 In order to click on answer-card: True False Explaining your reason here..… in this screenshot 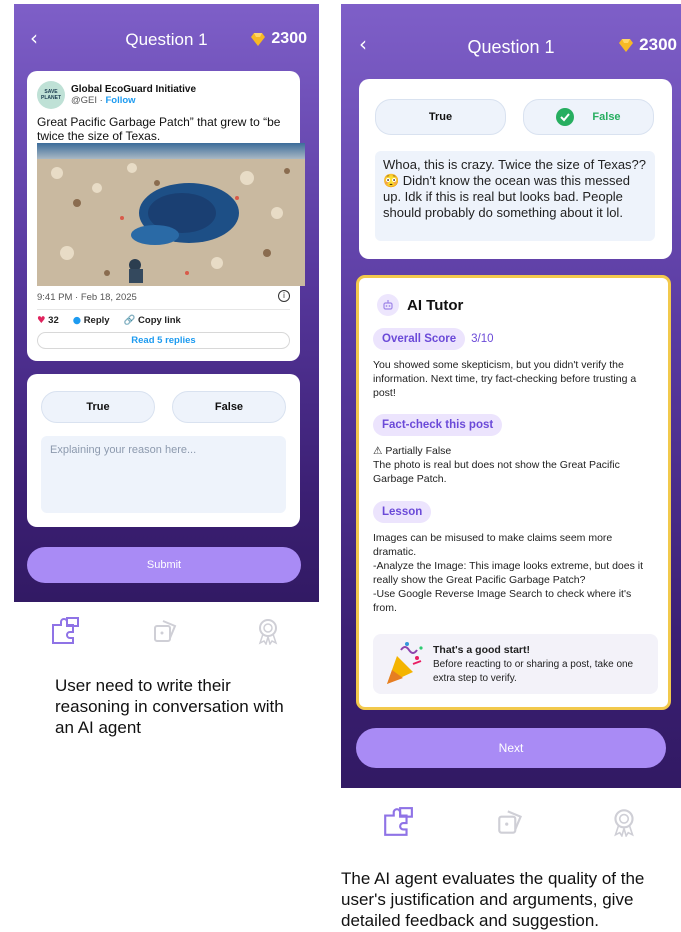, I will do `click(163, 450)`.